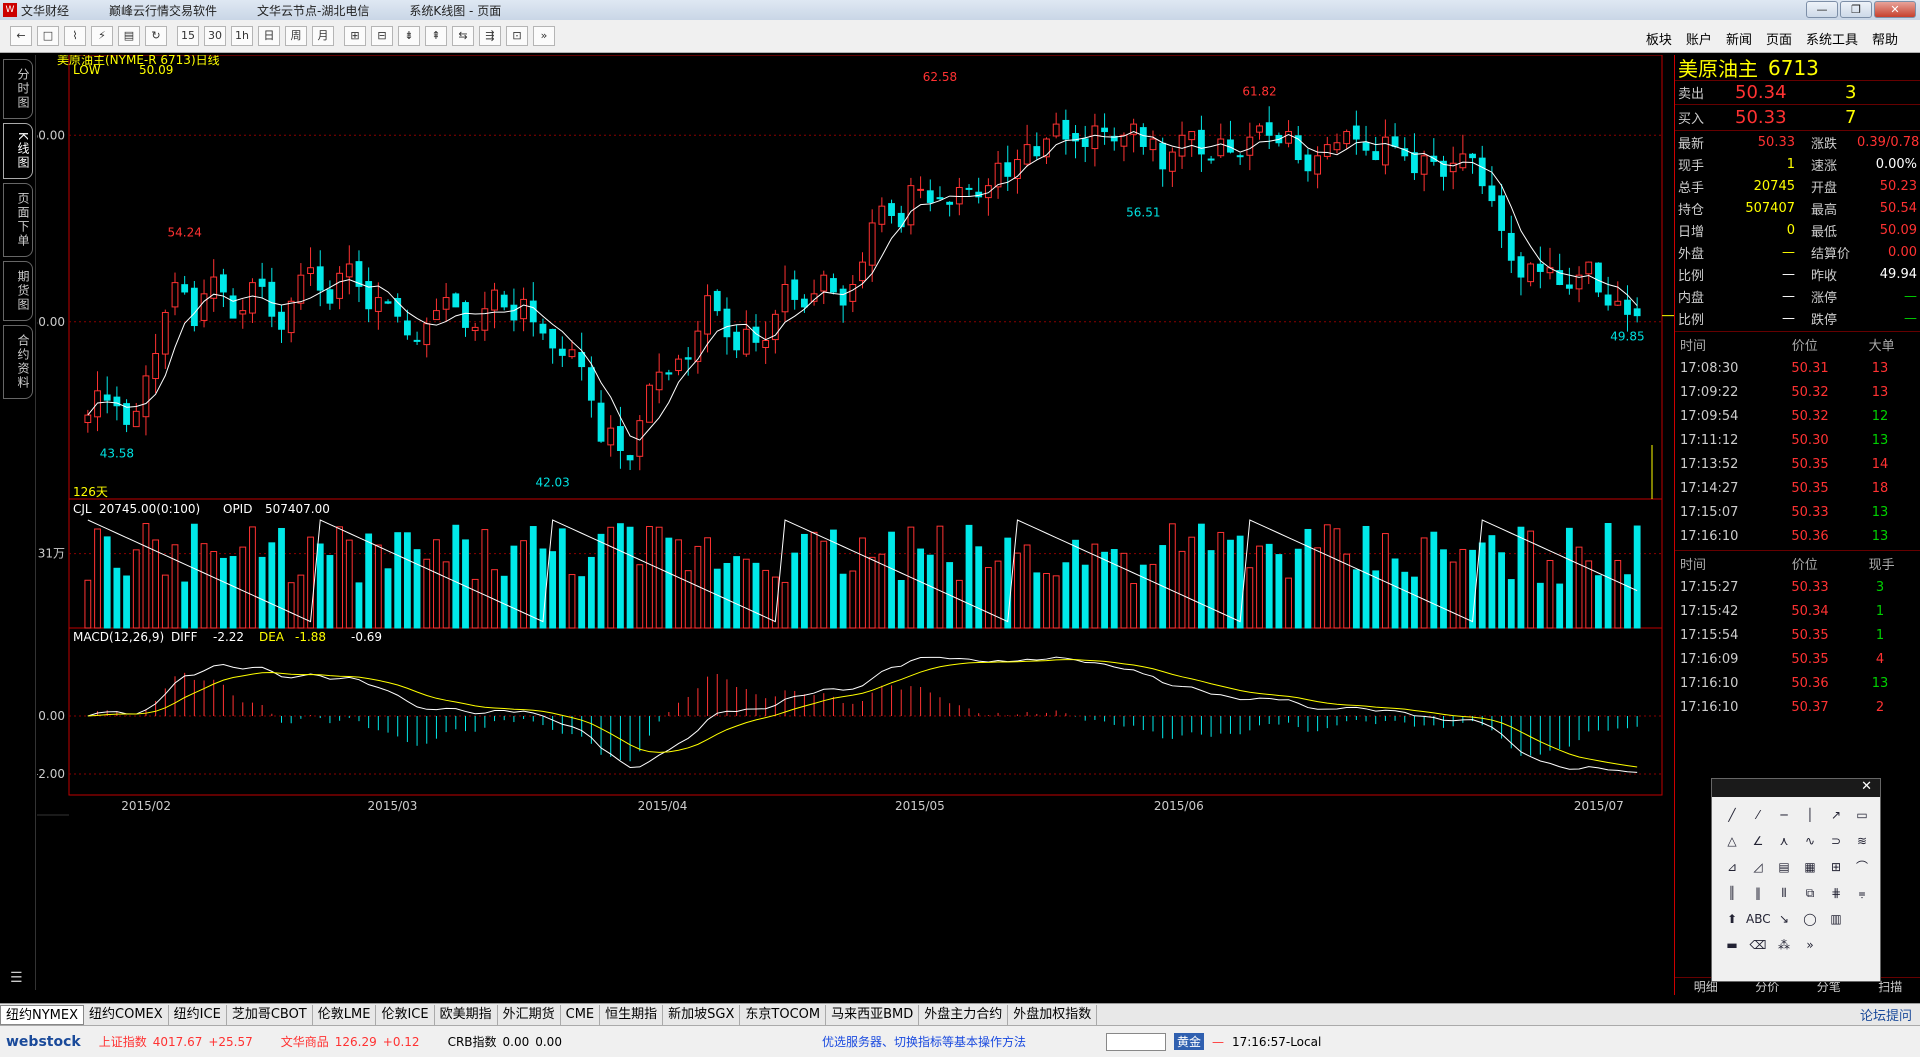 The height and width of the screenshot is (1057, 1920). I want to click on market-tab: 纽约COMEX, so click(126, 1014).